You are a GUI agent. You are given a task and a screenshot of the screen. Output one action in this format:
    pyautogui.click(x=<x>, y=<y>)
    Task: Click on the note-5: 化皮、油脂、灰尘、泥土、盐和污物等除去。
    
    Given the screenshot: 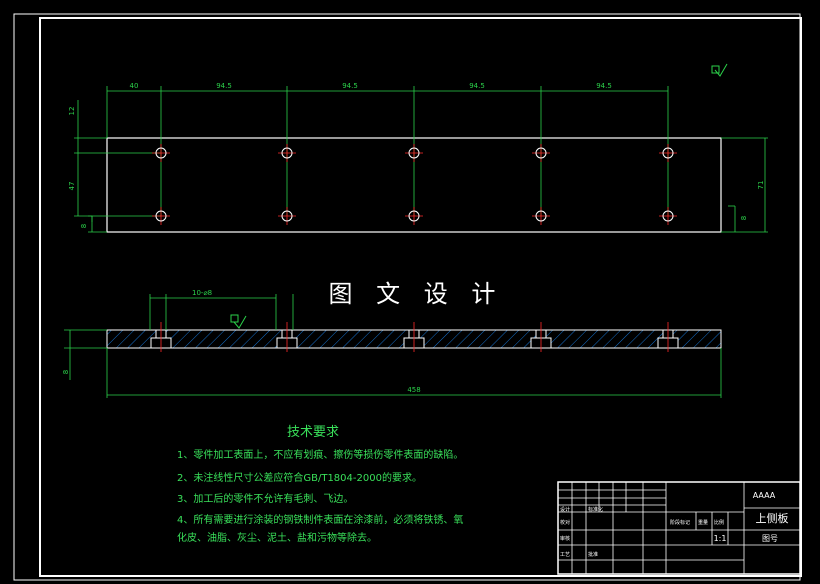 What is the action you would take?
    pyautogui.click(x=277, y=537)
    